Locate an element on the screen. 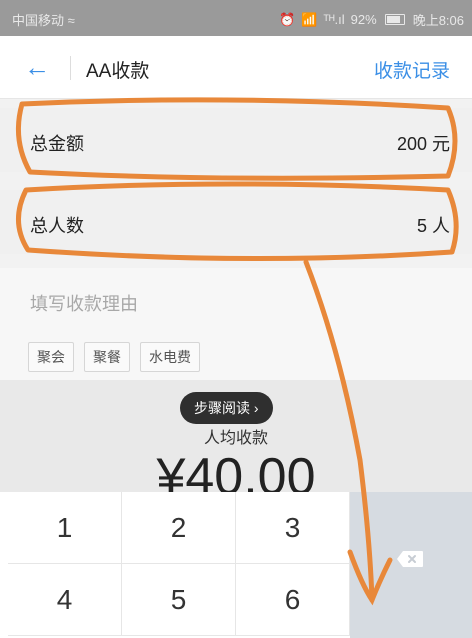  key-4: 4 is located at coordinates (65, 600).